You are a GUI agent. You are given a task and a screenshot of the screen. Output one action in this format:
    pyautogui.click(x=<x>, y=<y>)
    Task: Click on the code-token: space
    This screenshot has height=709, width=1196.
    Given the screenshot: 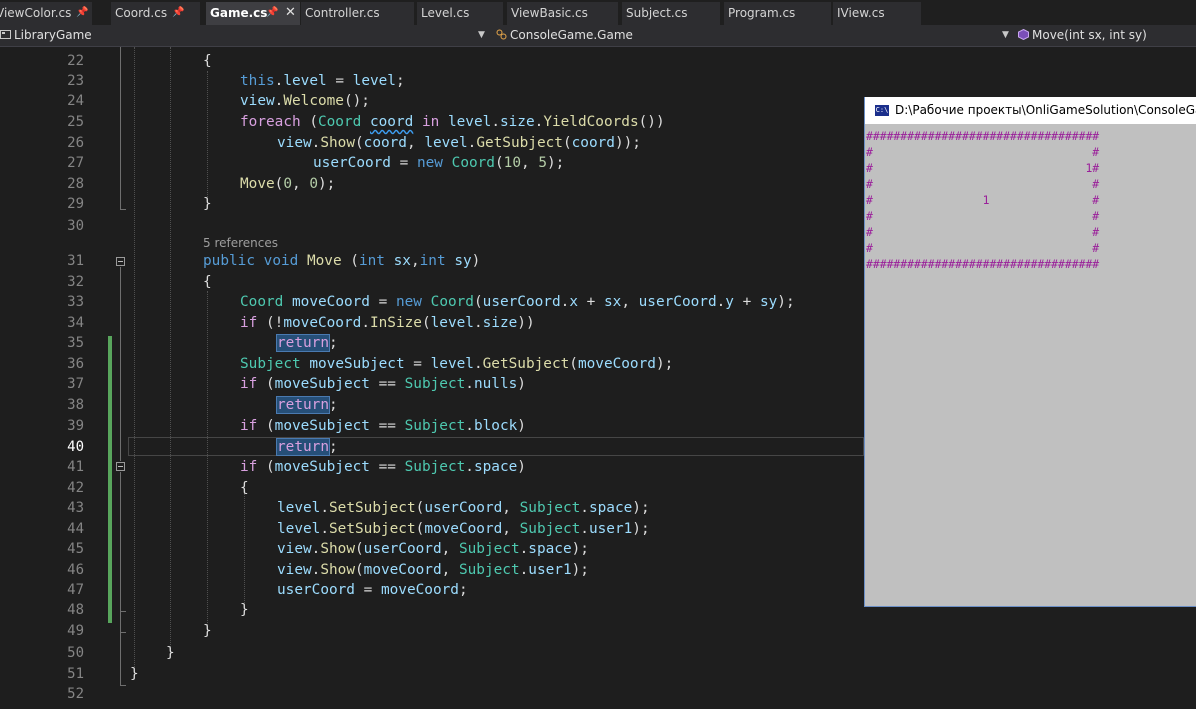 What is the action you would take?
    pyautogui.click(x=550, y=549)
    